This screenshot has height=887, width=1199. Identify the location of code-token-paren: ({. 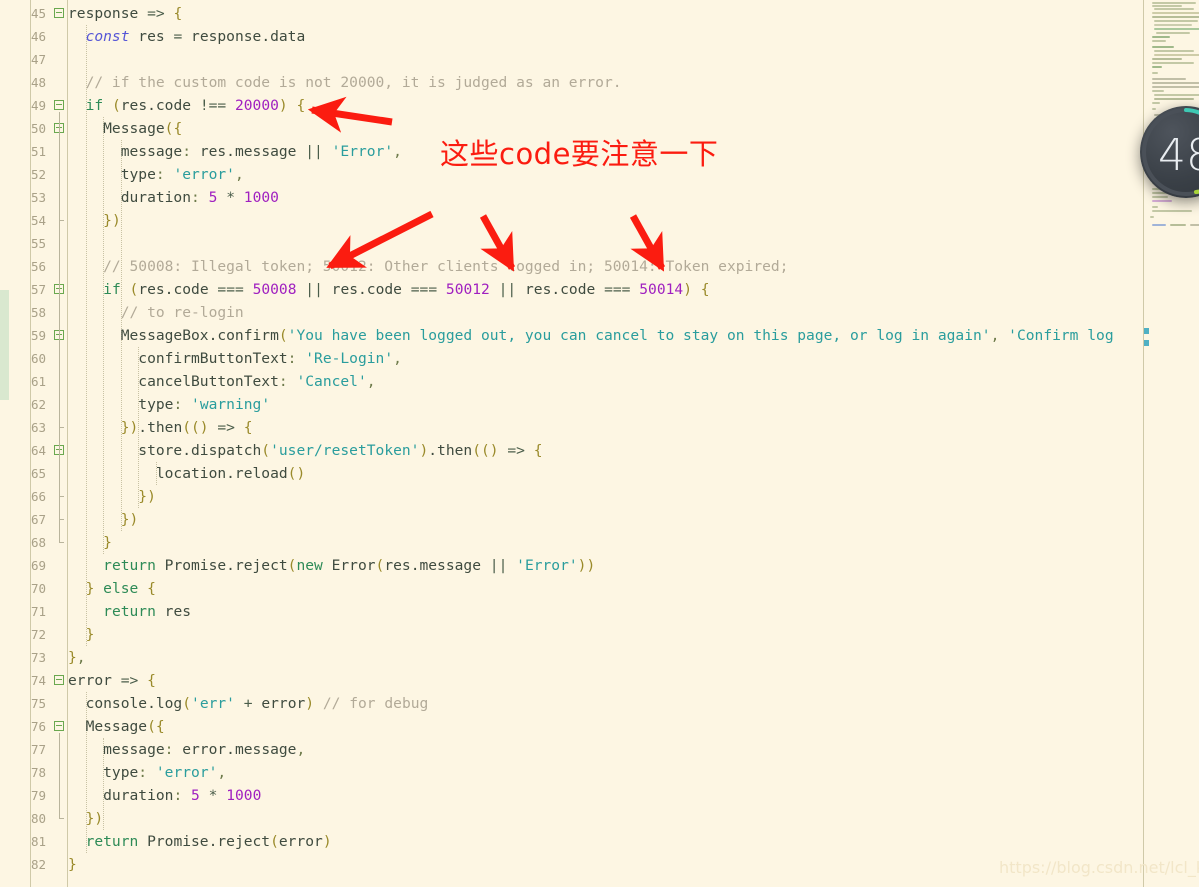
(156, 726).